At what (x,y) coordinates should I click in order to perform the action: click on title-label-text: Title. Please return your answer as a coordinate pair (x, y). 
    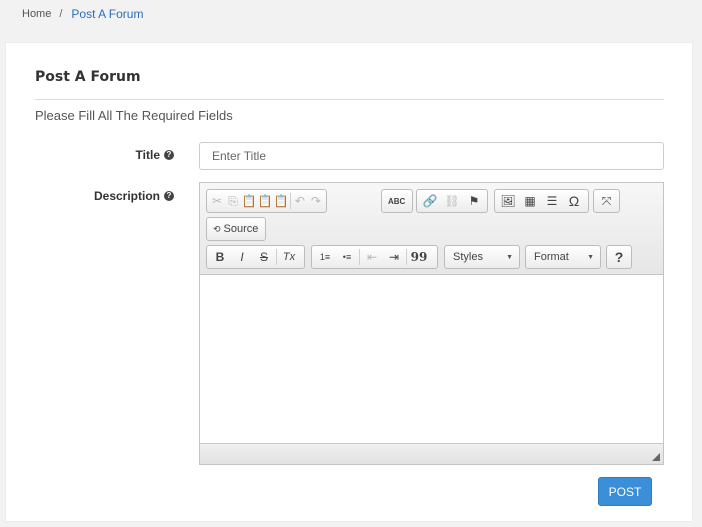
    Looking at the image, I should click on (147, 155).